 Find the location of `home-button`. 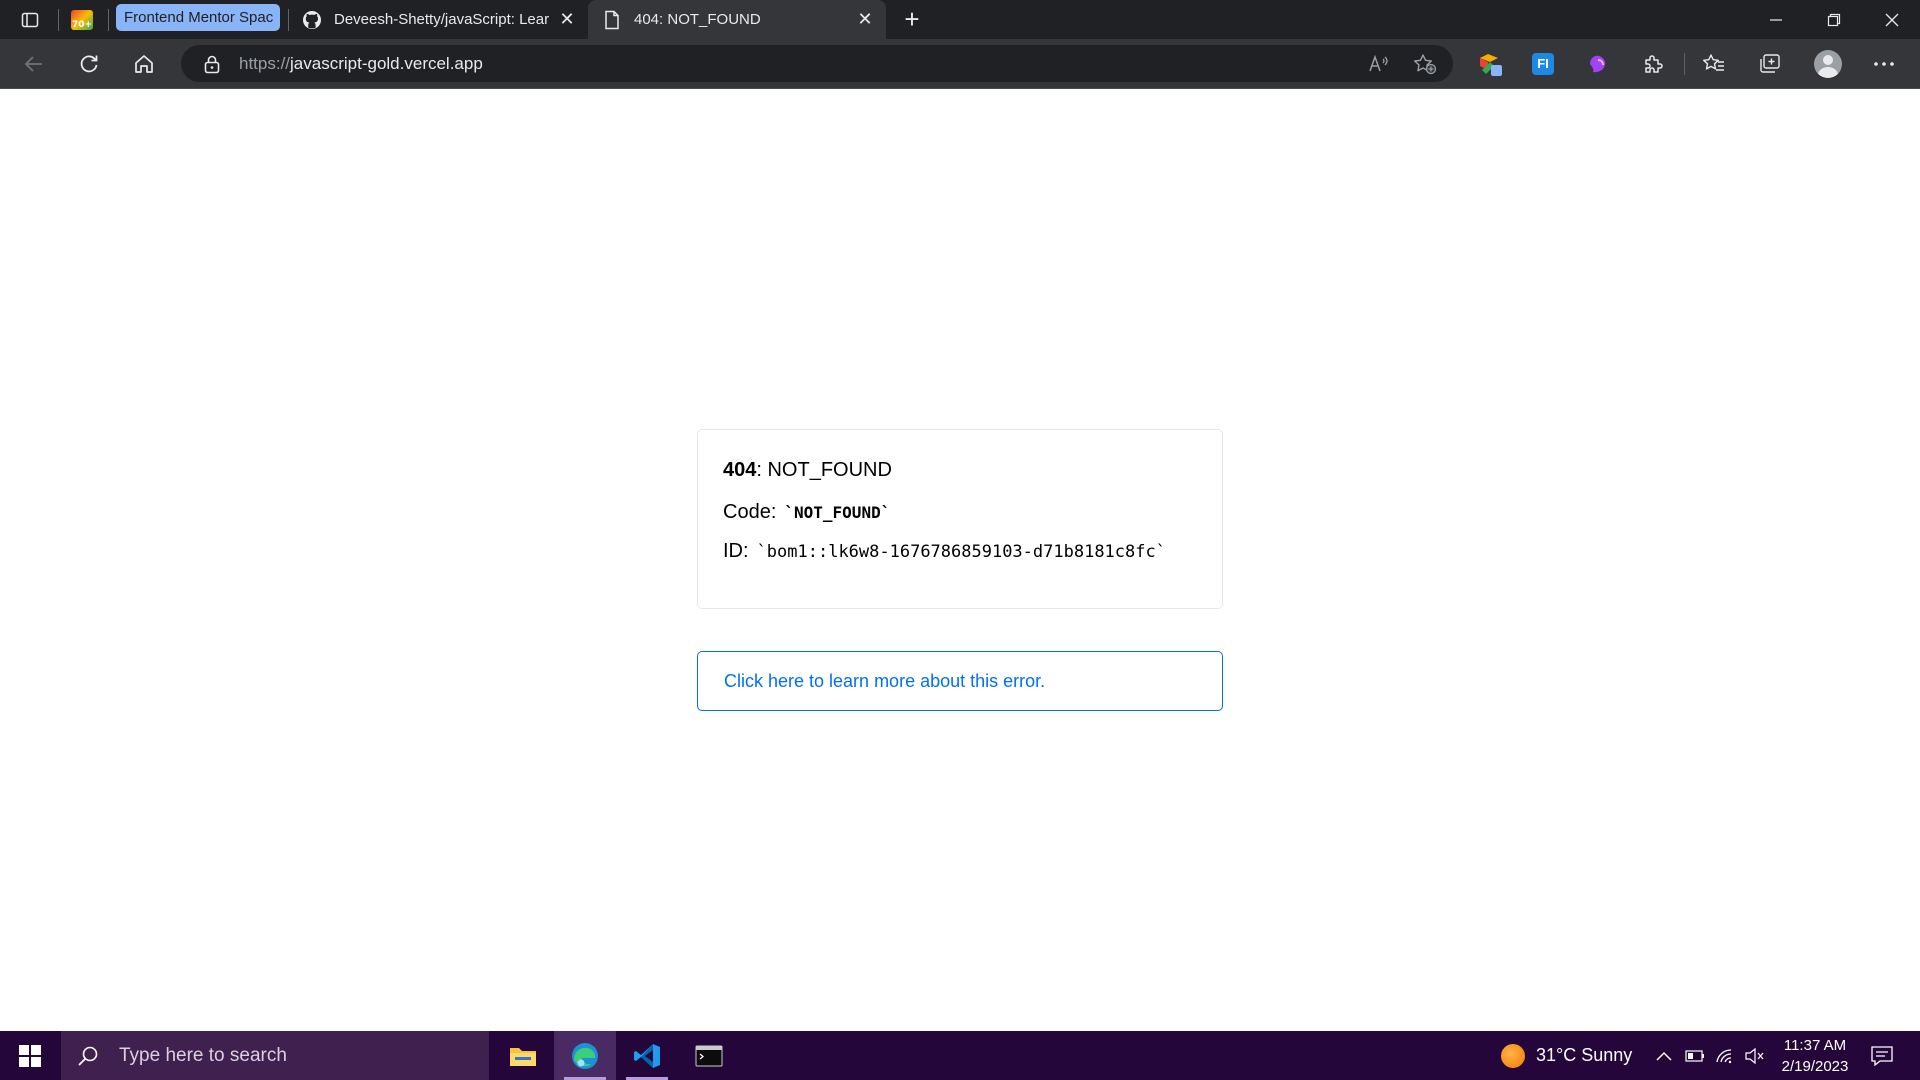

home-button is located at coordinates (144, 63).